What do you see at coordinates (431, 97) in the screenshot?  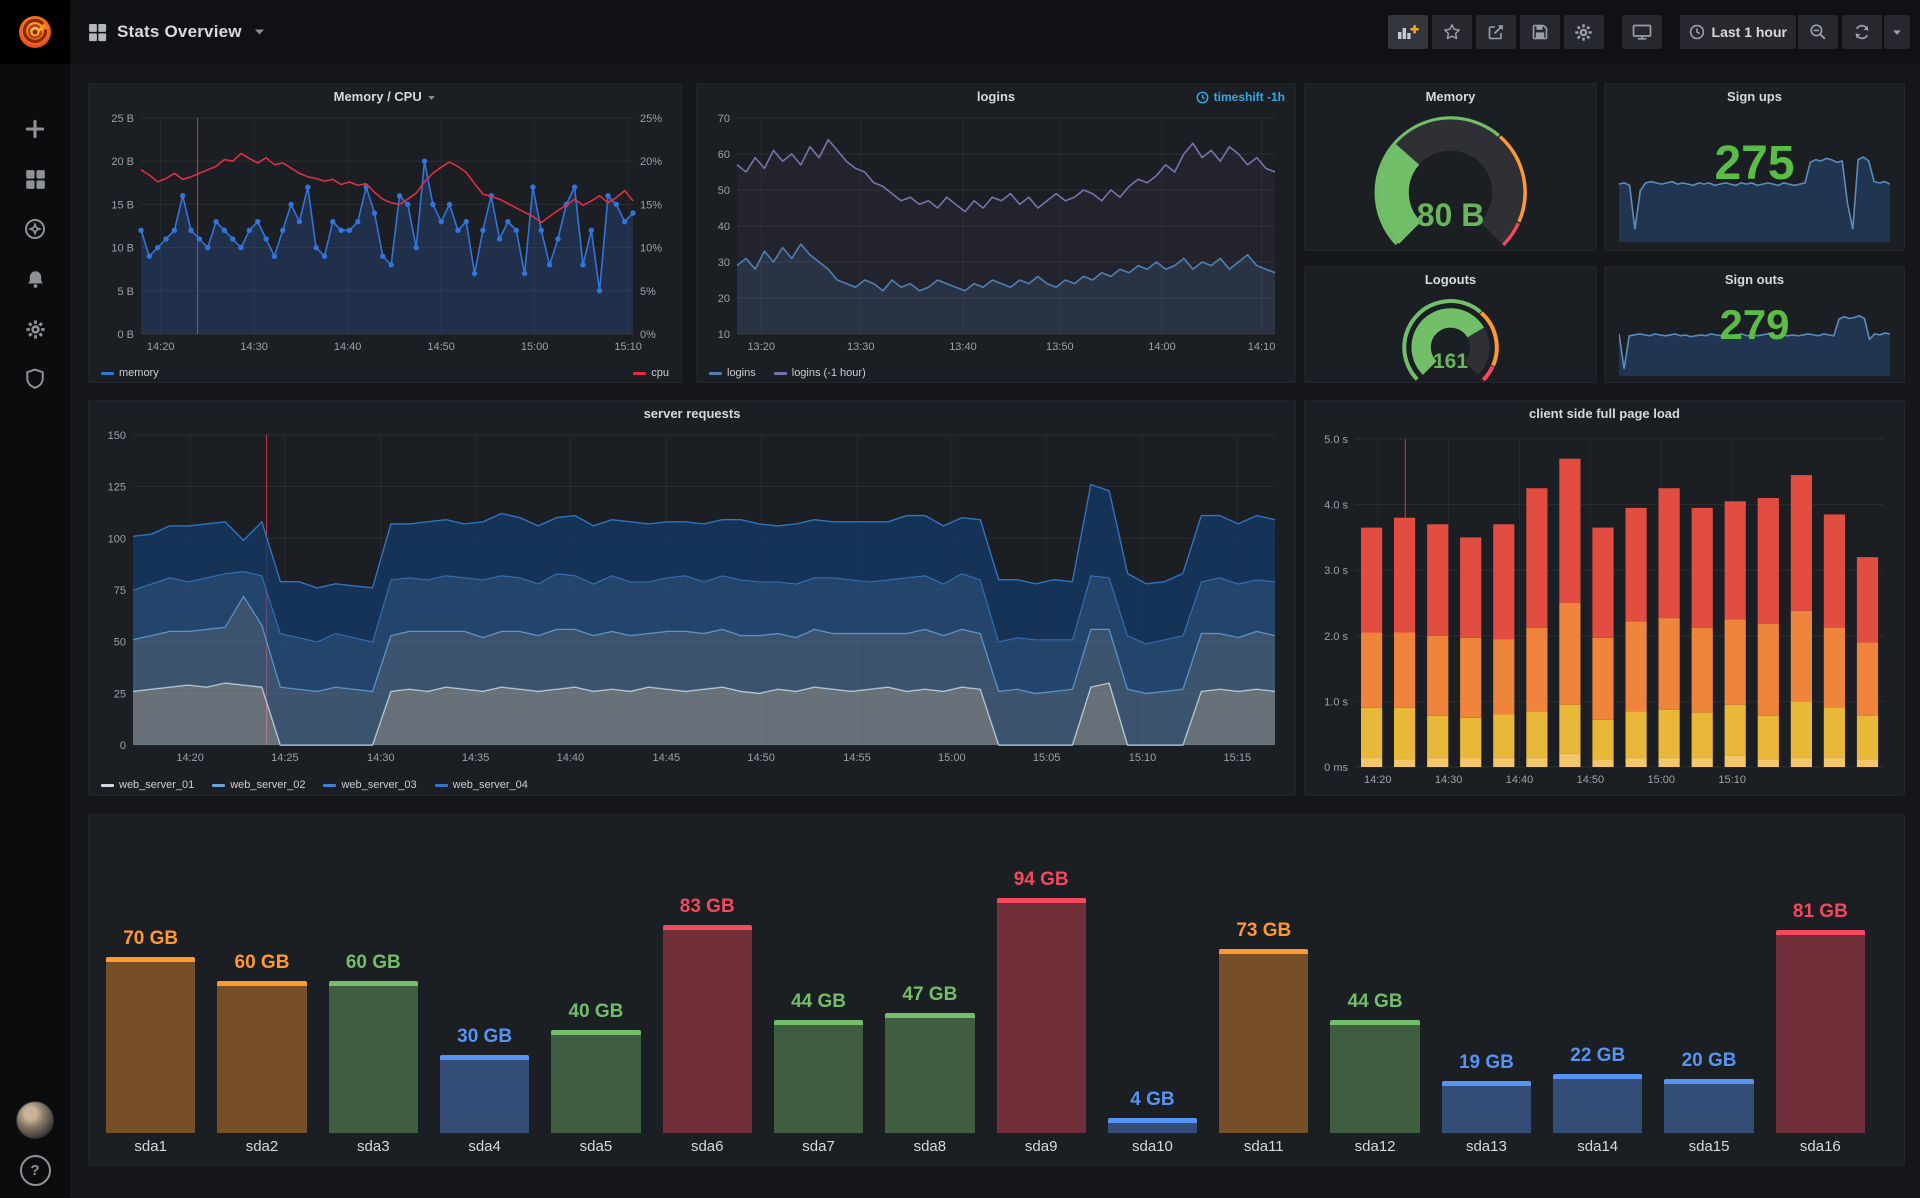 I see `panel-menu-caret-icon` at bounding box center [431, 97].